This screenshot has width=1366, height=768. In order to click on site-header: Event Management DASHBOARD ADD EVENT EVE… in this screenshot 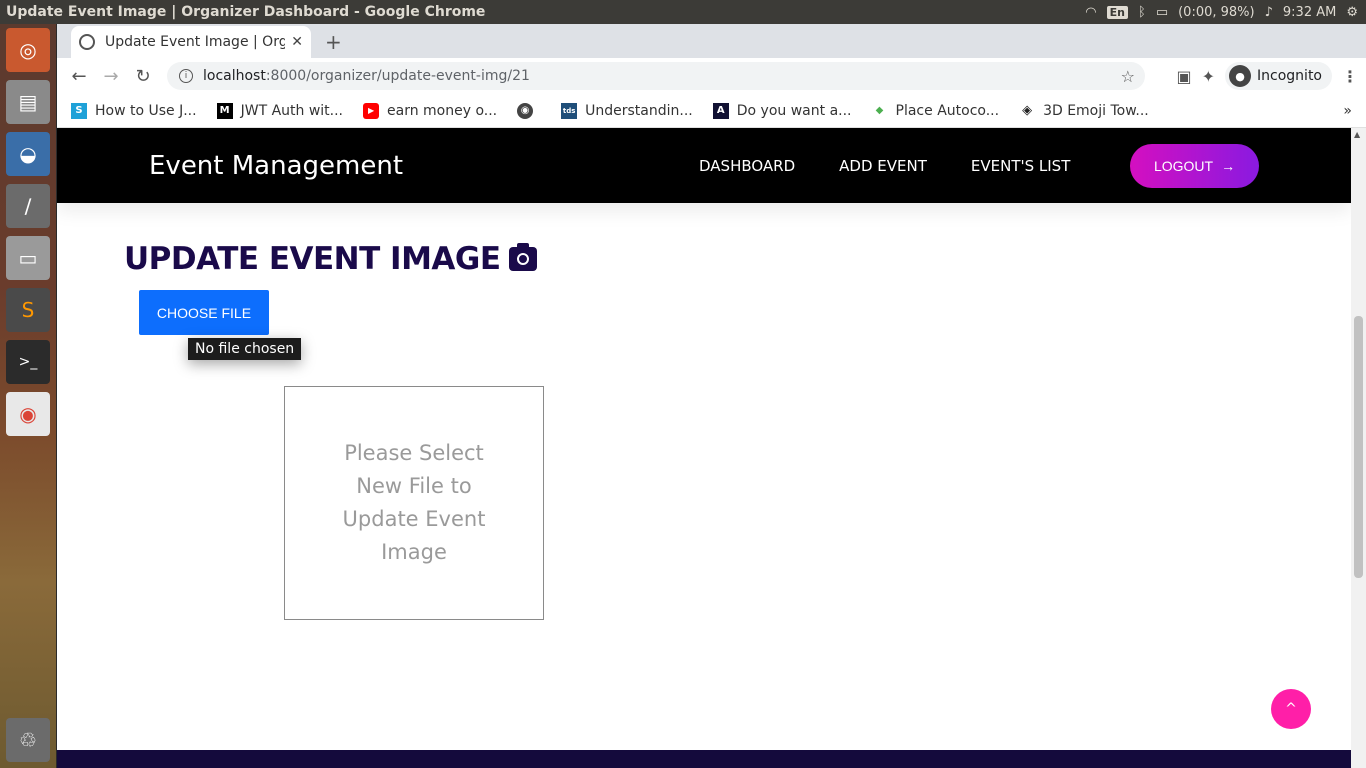, I will do `click(704, 165)`.